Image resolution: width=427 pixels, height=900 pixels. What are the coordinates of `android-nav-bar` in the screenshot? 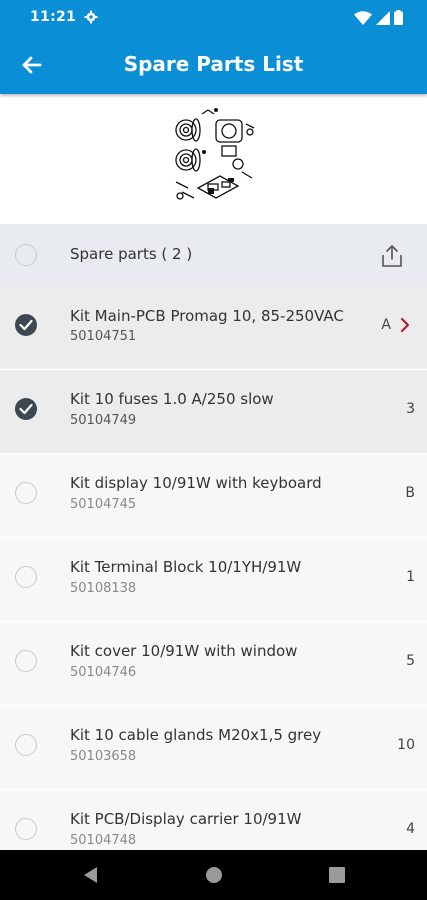 It's located at (213, 875).